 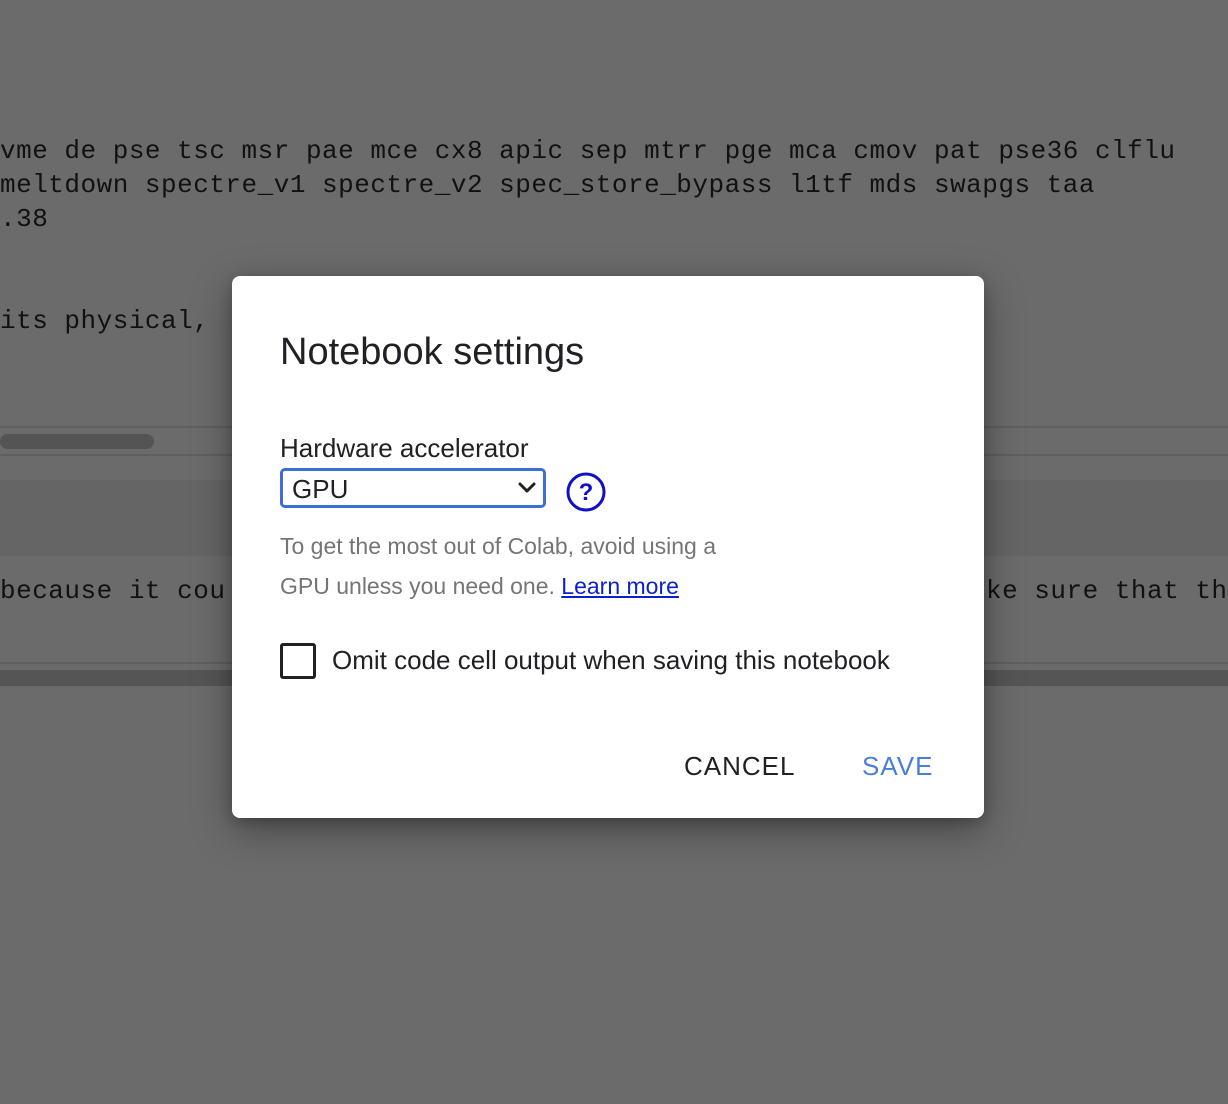 What do you see at coordinates (320, 489) in the screenshot?
I see `select-value: GPU` at bounding box center [320, 489].